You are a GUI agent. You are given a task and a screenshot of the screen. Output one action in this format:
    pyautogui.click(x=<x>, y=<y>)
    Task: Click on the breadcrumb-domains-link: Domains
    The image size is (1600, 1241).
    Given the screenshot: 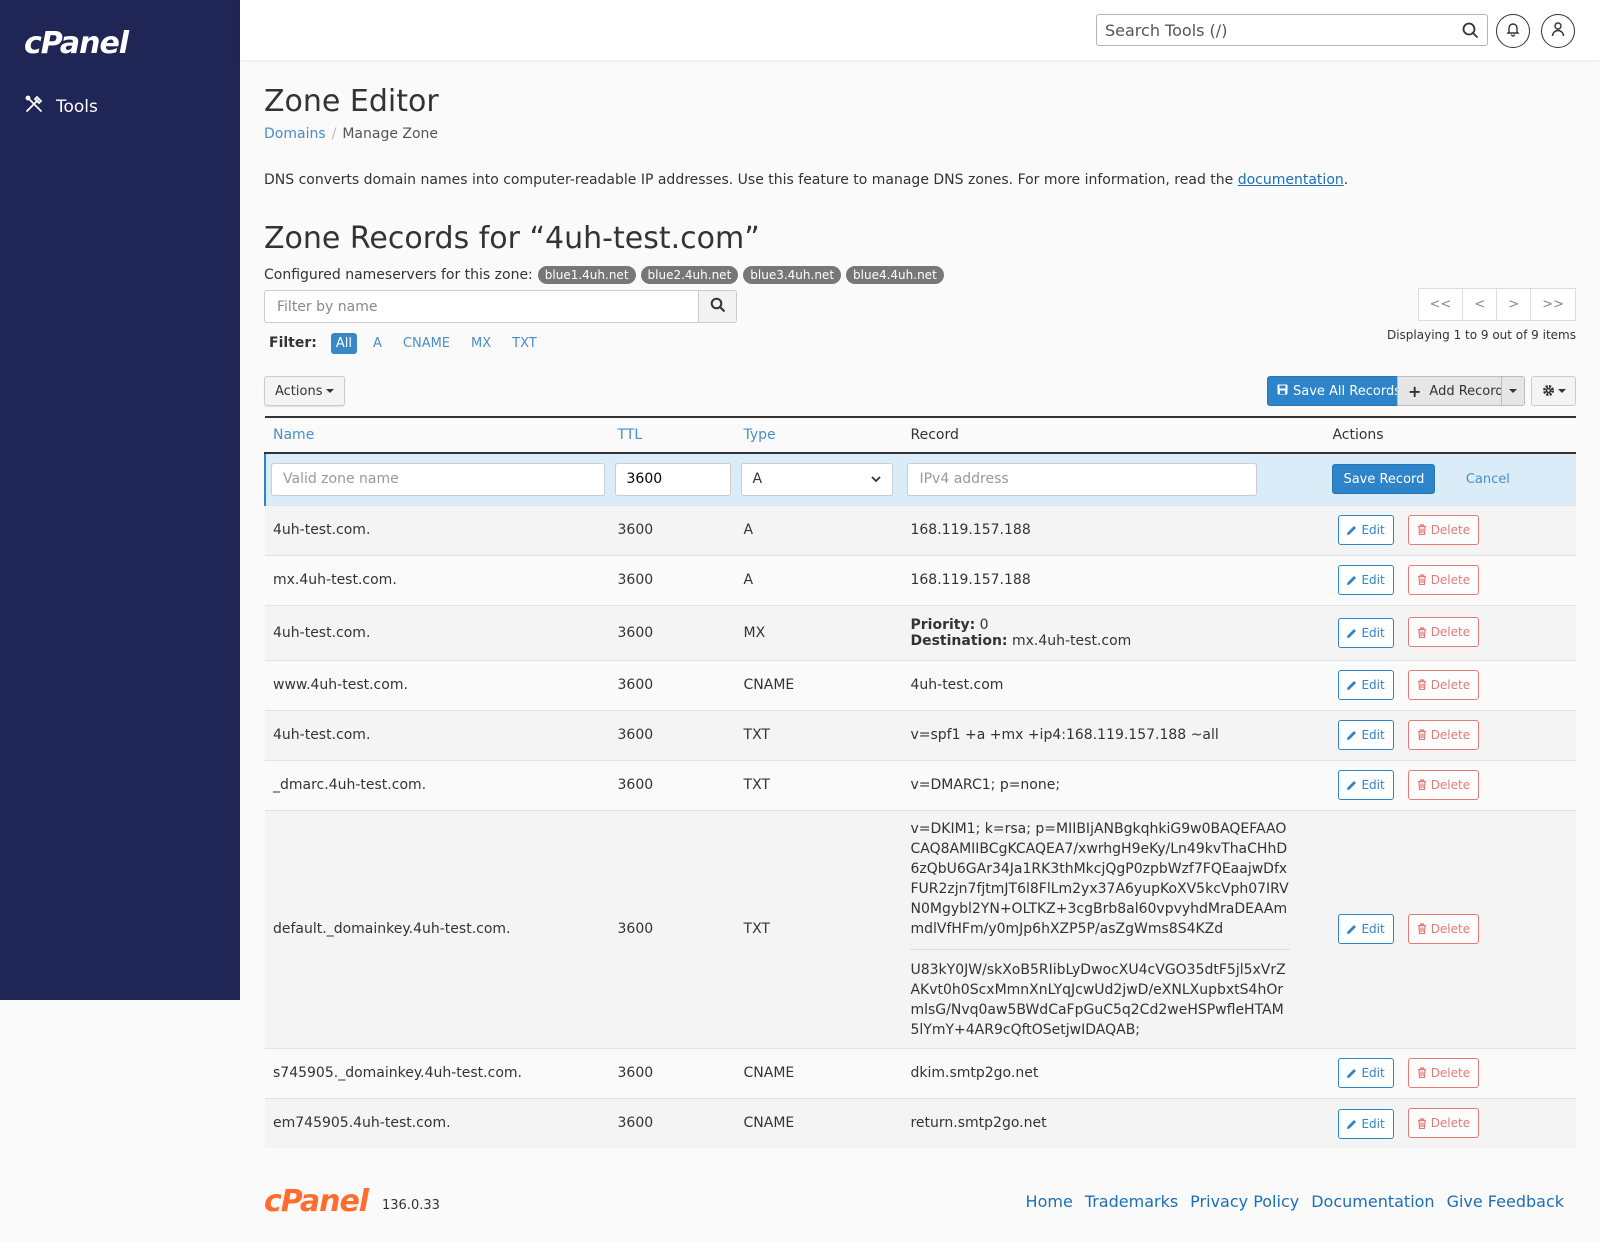 What is the action you would take?
    pyautogui.click(x=295, y=134)
    